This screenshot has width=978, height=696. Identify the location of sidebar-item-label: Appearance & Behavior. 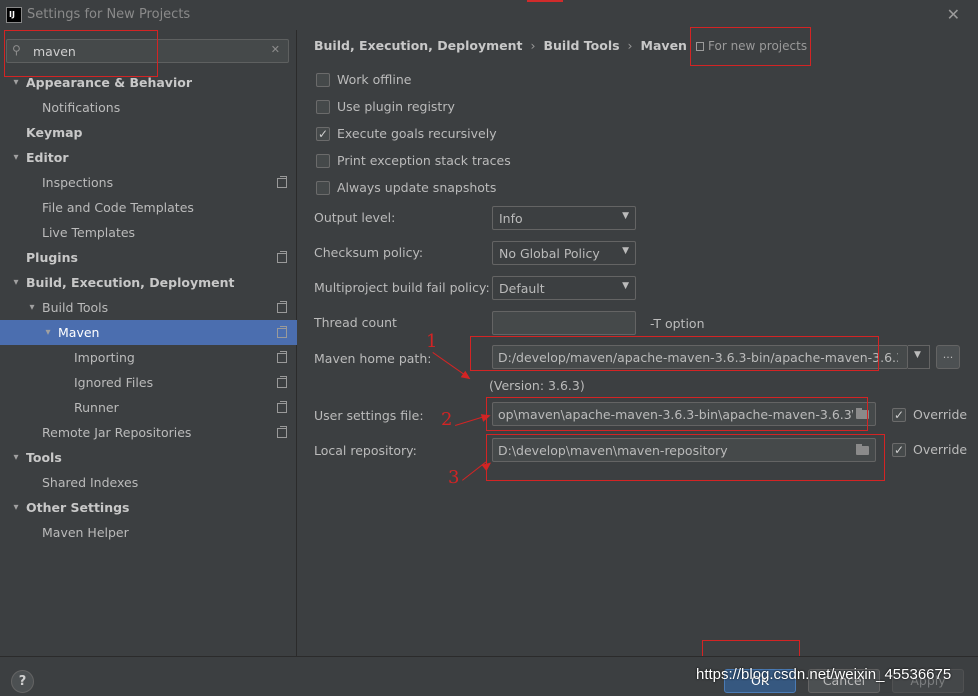
(109, 82).